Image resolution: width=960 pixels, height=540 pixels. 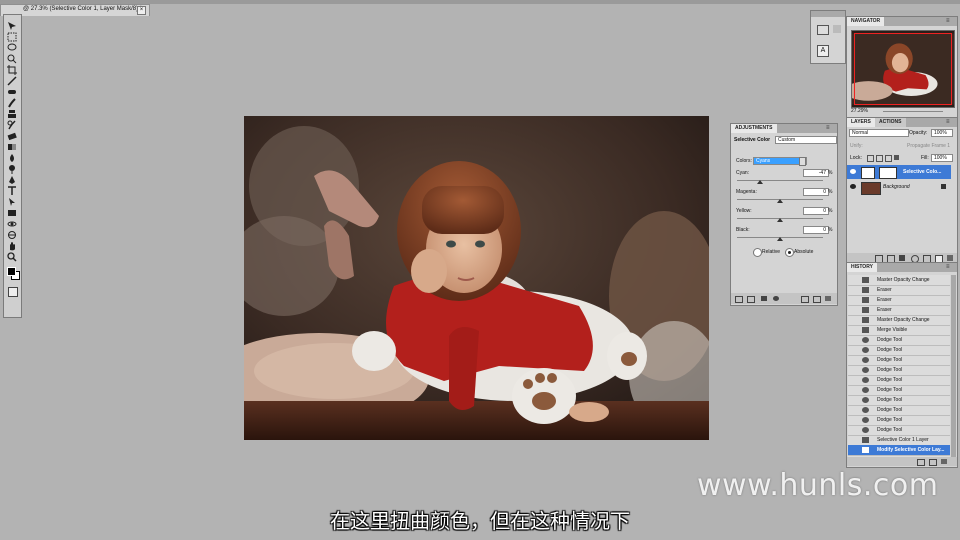 What do you see at coordinates (757, 252) in the screenshot?
I see `relative-radio` at bounding box center [757, 252].